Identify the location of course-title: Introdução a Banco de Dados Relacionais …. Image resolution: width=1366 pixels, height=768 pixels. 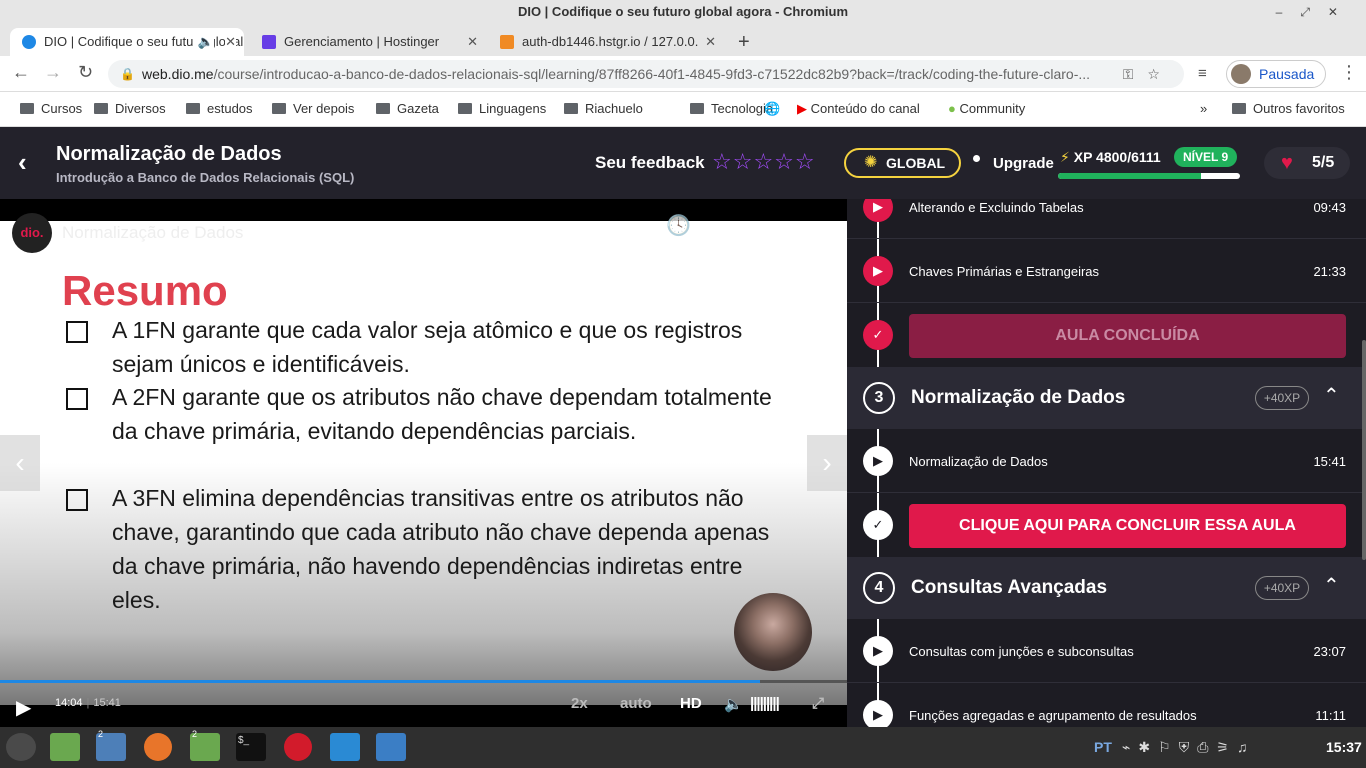
(205, 177).